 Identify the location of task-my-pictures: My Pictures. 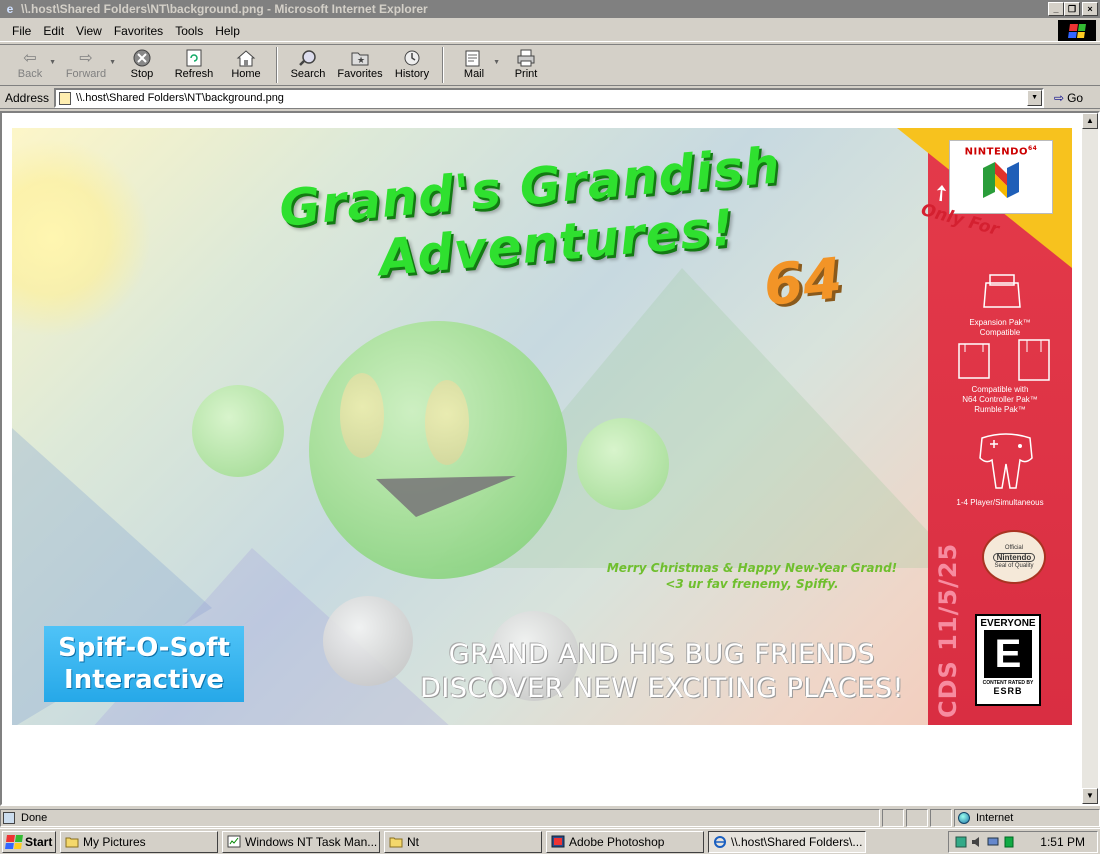
(139, 841).